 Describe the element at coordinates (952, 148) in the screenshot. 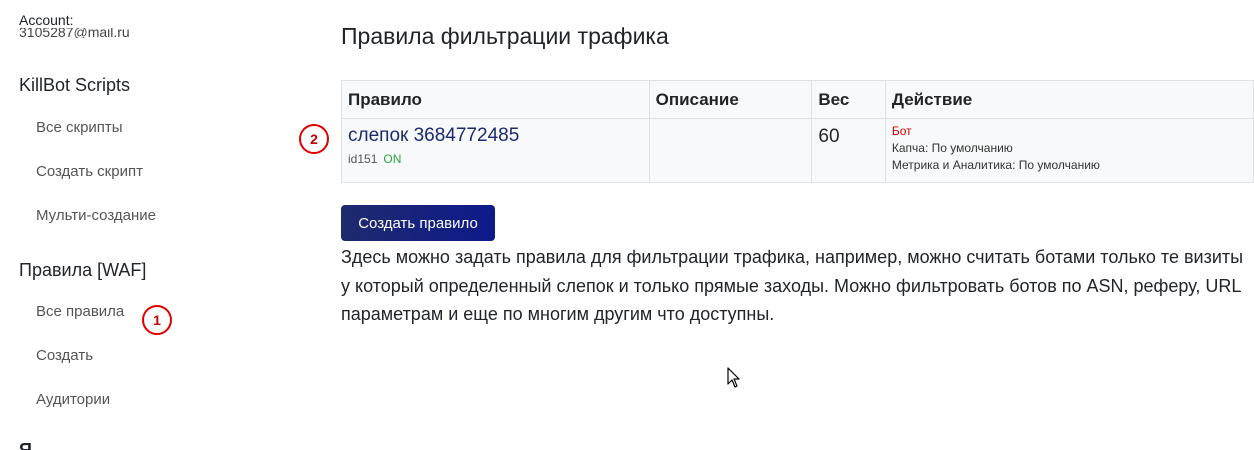

I see `action-captcha: Капча: По умолчанию` at that location.